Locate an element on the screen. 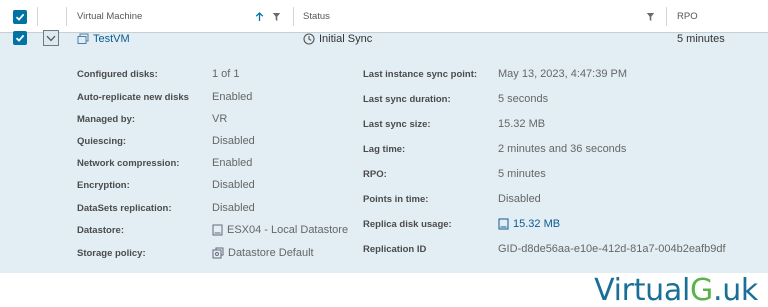 The width and height of the screenshot is (768, 307). detail-label: Storage policy: is located at coordinates (111, 253).